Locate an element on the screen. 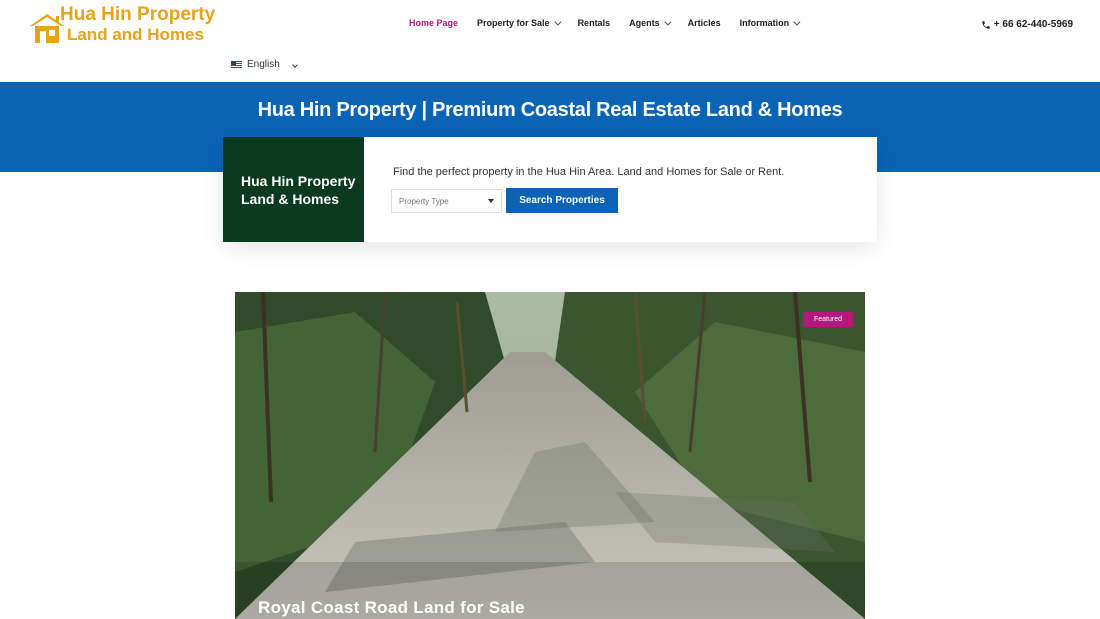  nav-property-for-sale-label: Property for Sale is located at coordinates (513, 23).